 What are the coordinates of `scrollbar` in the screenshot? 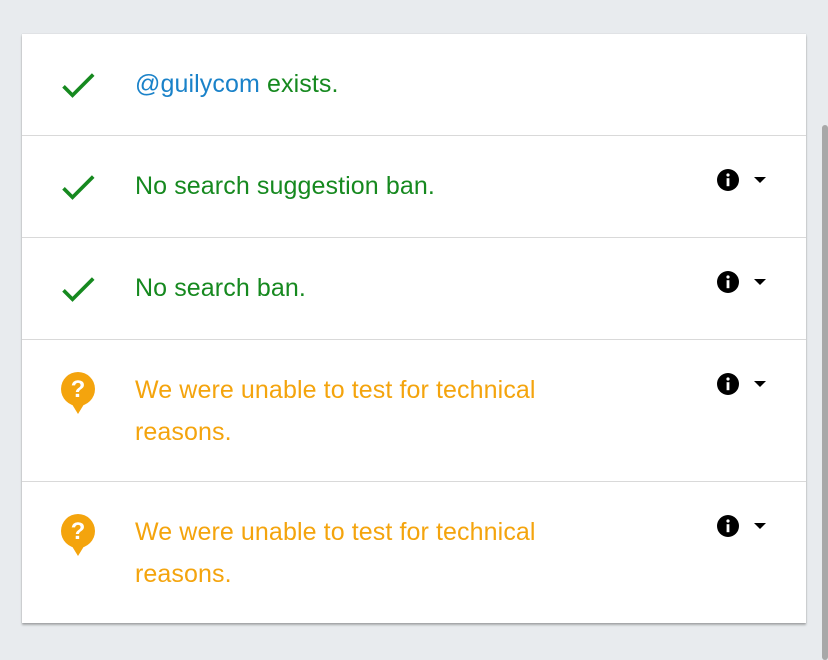 It's located at (825, 392).